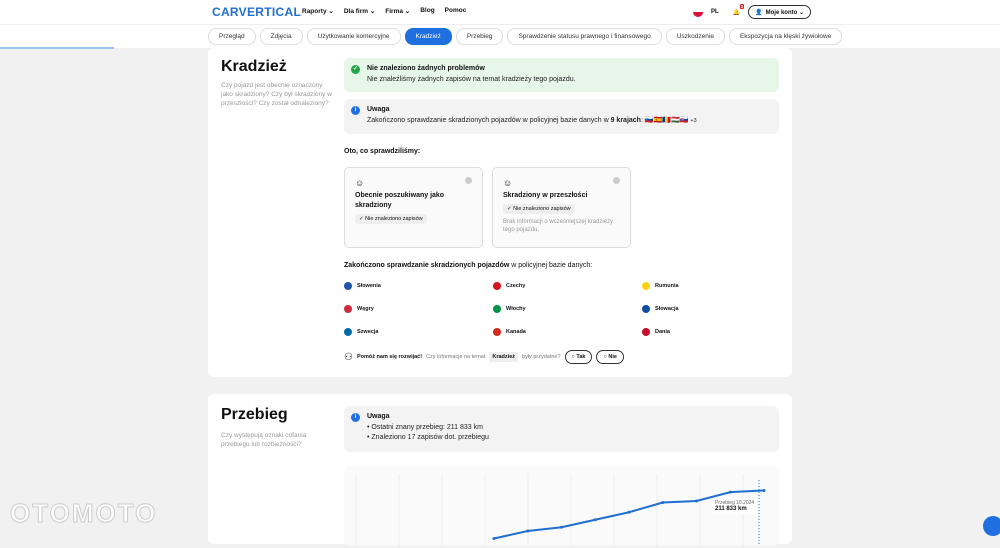 The image size is (1000, 548). Describe the element at coordinates (256, 12) in the screenshot. I see `logo: CARVERTICAL` at that location.